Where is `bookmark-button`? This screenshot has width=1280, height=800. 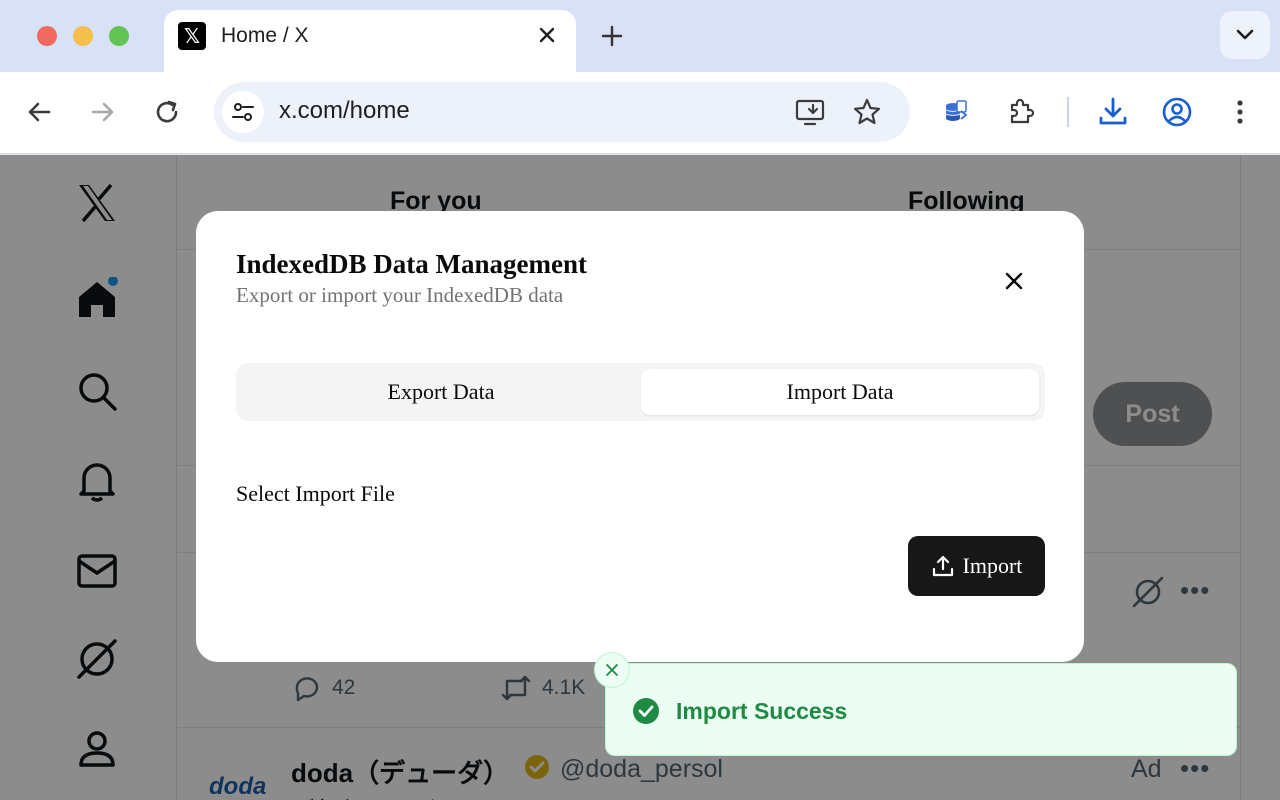 bookmark-button is located at coordinates (867, 112).